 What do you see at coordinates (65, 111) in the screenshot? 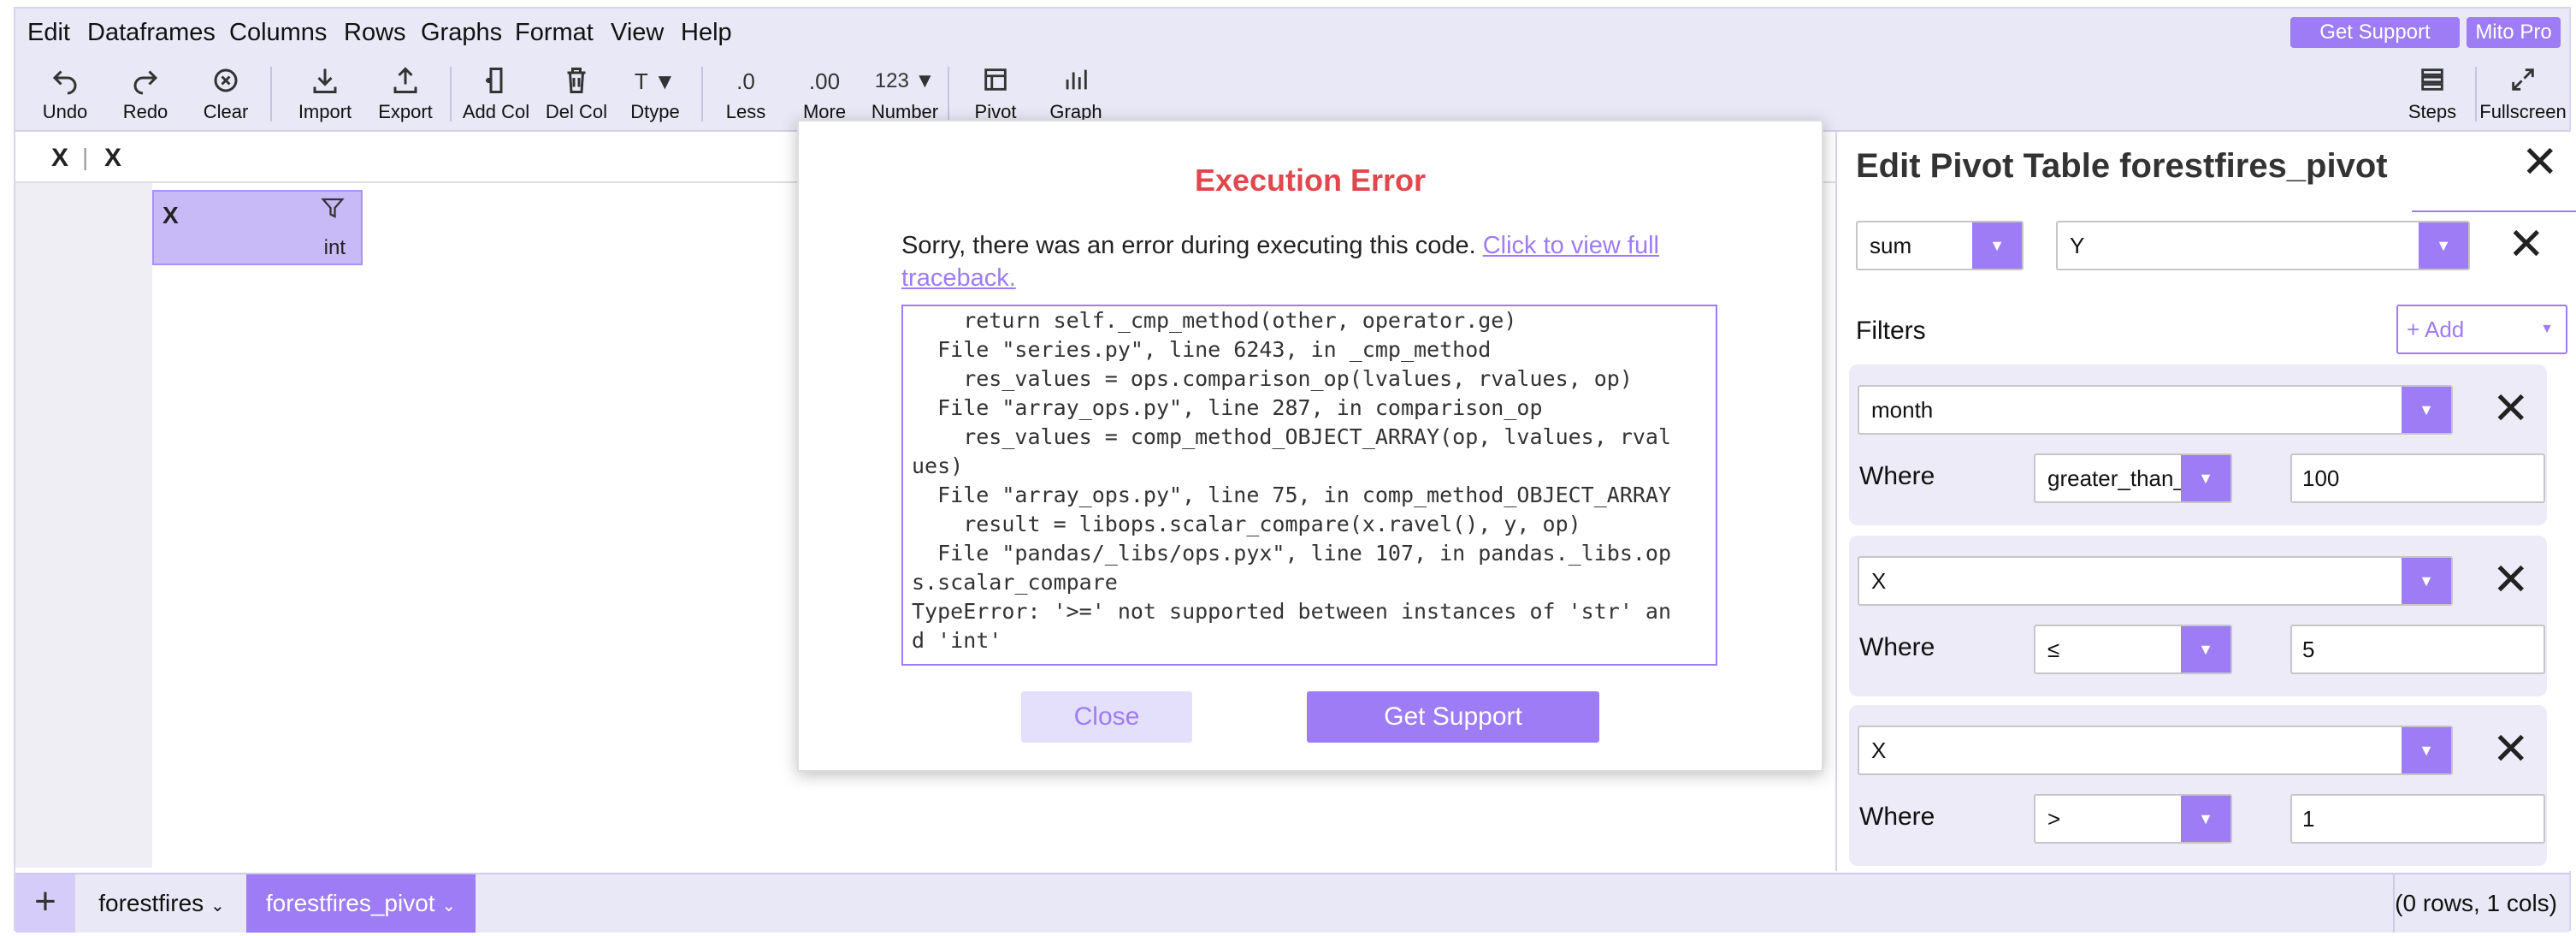
I see `undo-label: Undo` at bounding box center [65, 111].